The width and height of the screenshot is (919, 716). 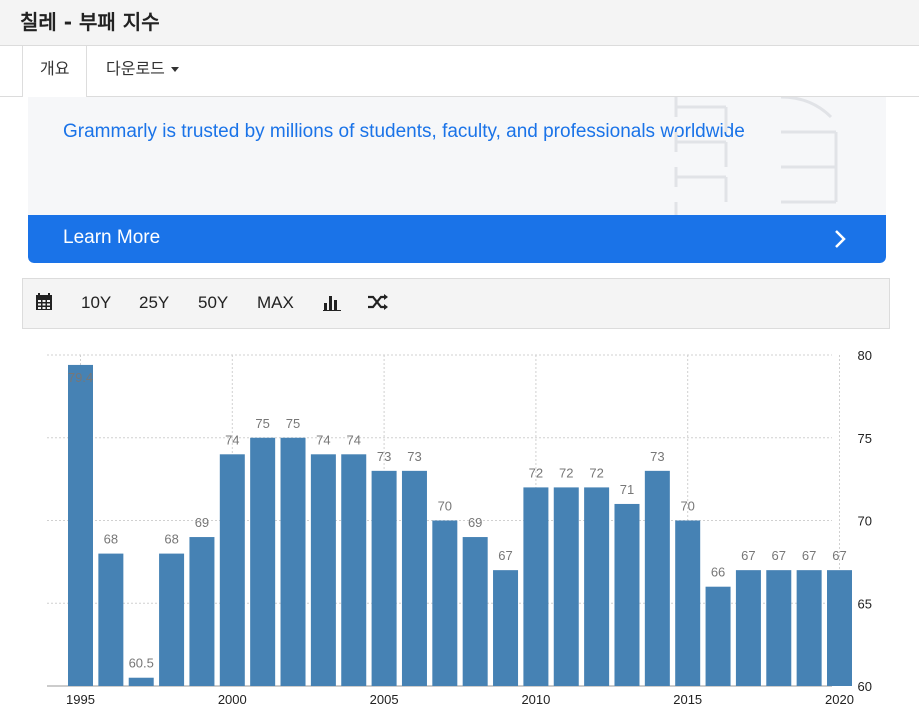 I want to click on chevron-right-icon, so click(x=840, y=239).